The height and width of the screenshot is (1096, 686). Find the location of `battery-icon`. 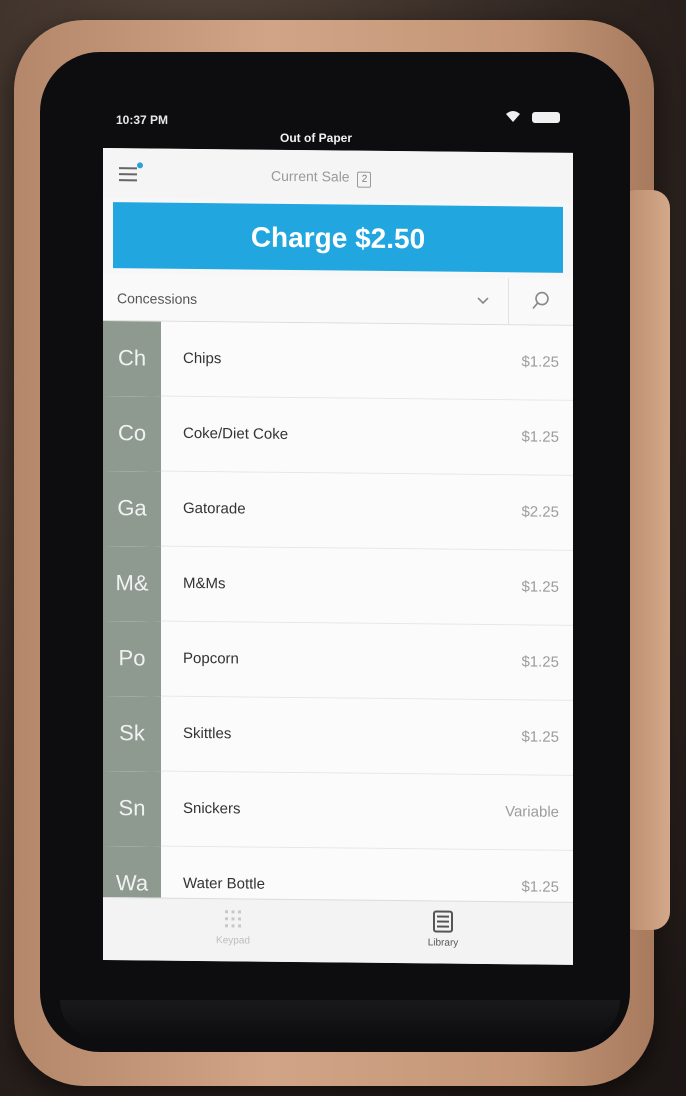

battery-icon is located at coordinates (546, 117).